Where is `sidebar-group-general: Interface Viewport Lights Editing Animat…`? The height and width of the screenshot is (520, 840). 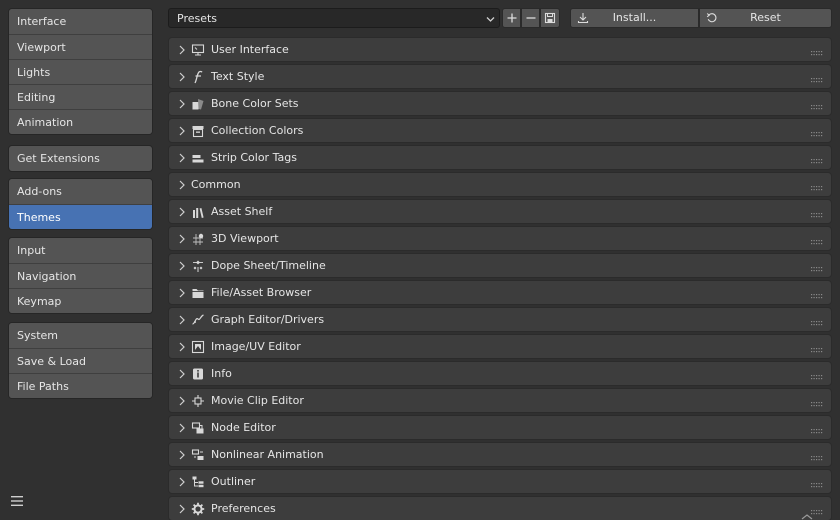
sidebar-group-general: Interface Viewport Lights Editing Animat… is located at coordinates (80, 71).